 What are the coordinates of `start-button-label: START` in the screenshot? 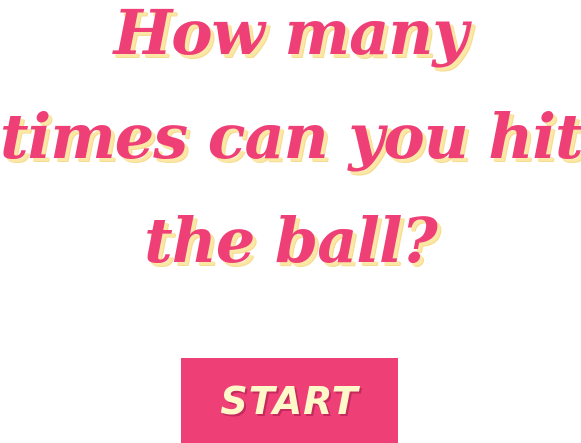 It's located at (289, 400).